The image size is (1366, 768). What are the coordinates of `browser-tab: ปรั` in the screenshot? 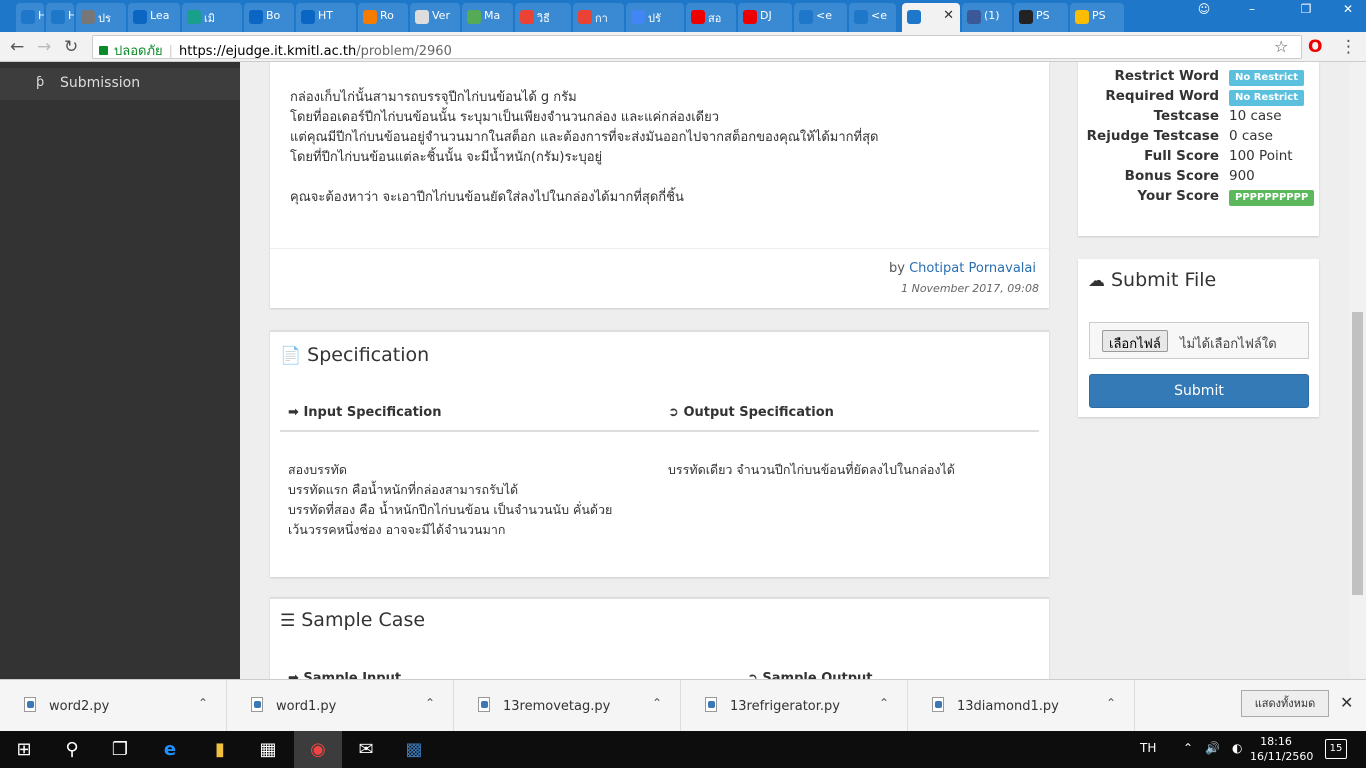 It's located at (655, 17).